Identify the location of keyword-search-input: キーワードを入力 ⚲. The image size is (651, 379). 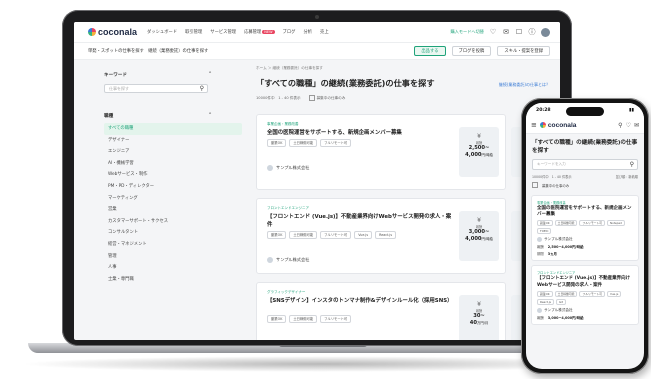
(585, 164).